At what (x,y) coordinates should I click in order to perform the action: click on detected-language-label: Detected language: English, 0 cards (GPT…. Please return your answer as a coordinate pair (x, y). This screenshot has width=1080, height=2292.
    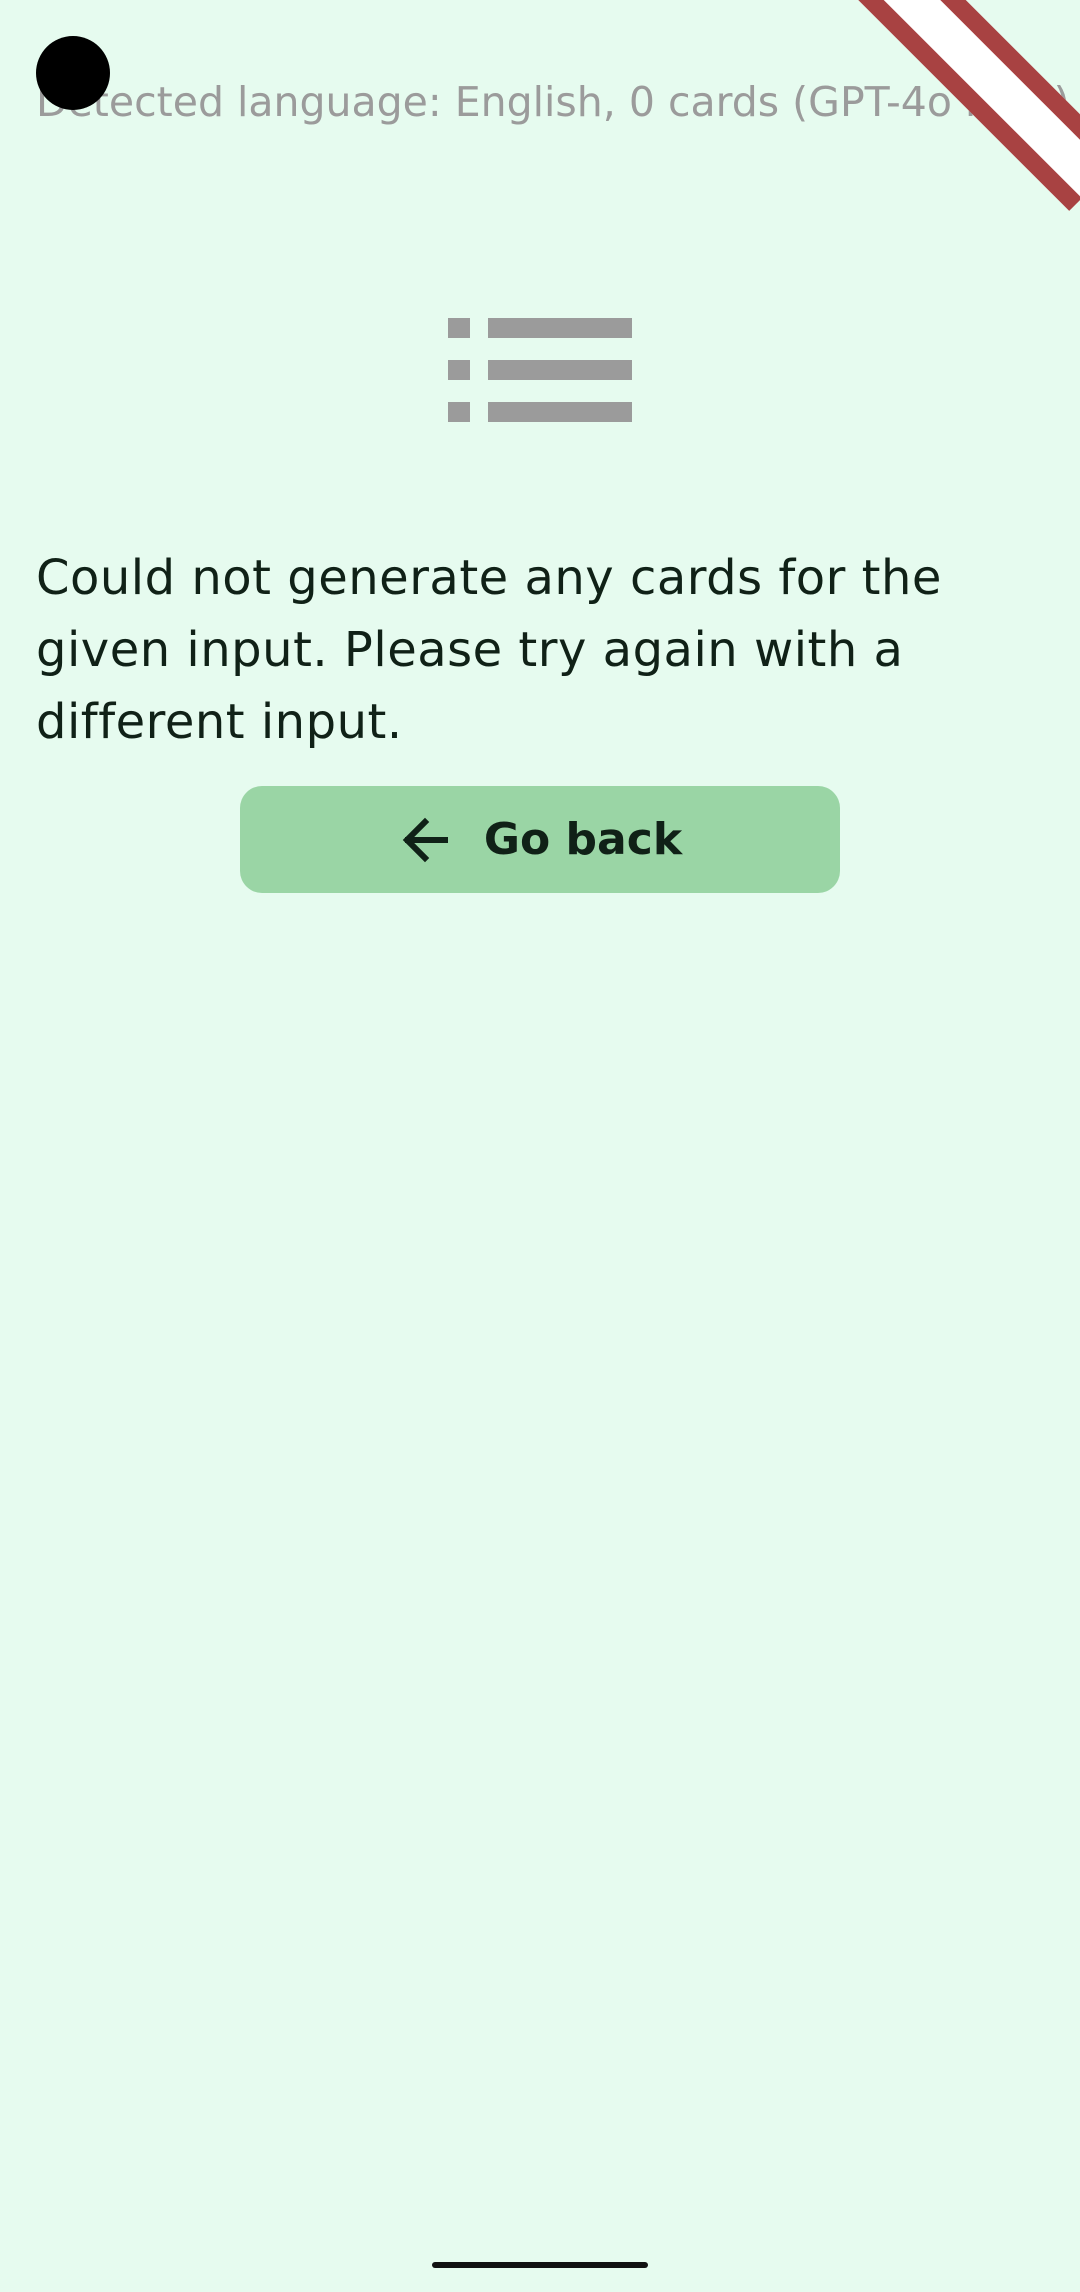
    Looking at the image, I should click on (553, 102).